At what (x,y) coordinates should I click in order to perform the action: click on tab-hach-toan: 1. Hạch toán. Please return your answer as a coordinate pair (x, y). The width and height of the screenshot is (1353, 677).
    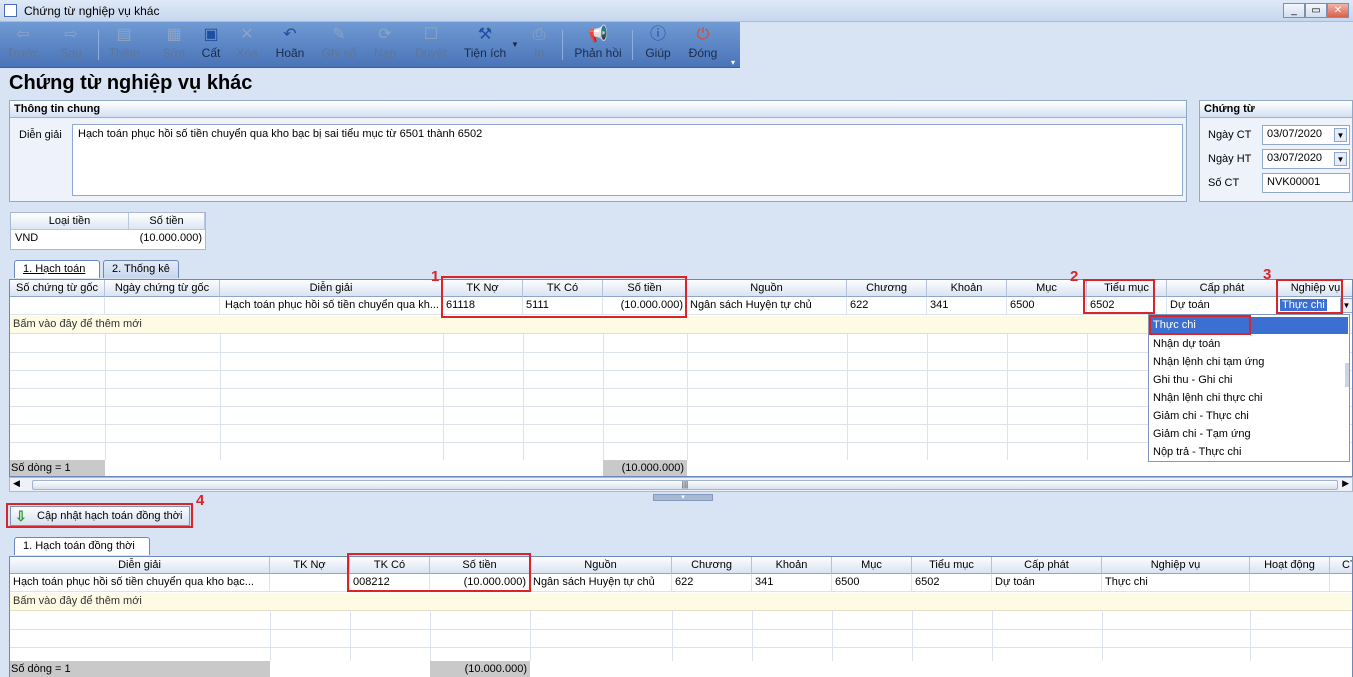
    Looking at the image, I should click on (57, 269).